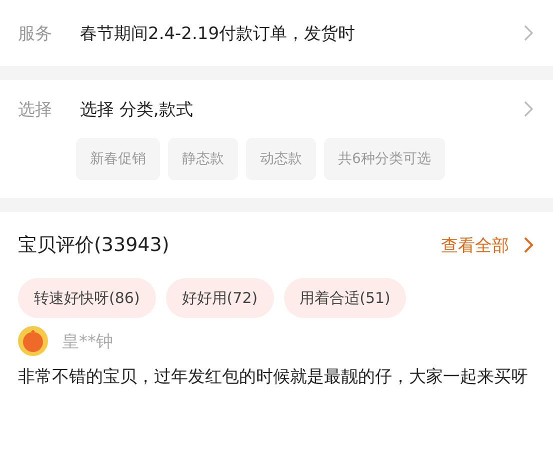 The height and width of the screenshot is (474, 553). What do you see at coordinates (33, 341) in the screenshot?
I see `avatar-icon` at bounding box center [33, 341].